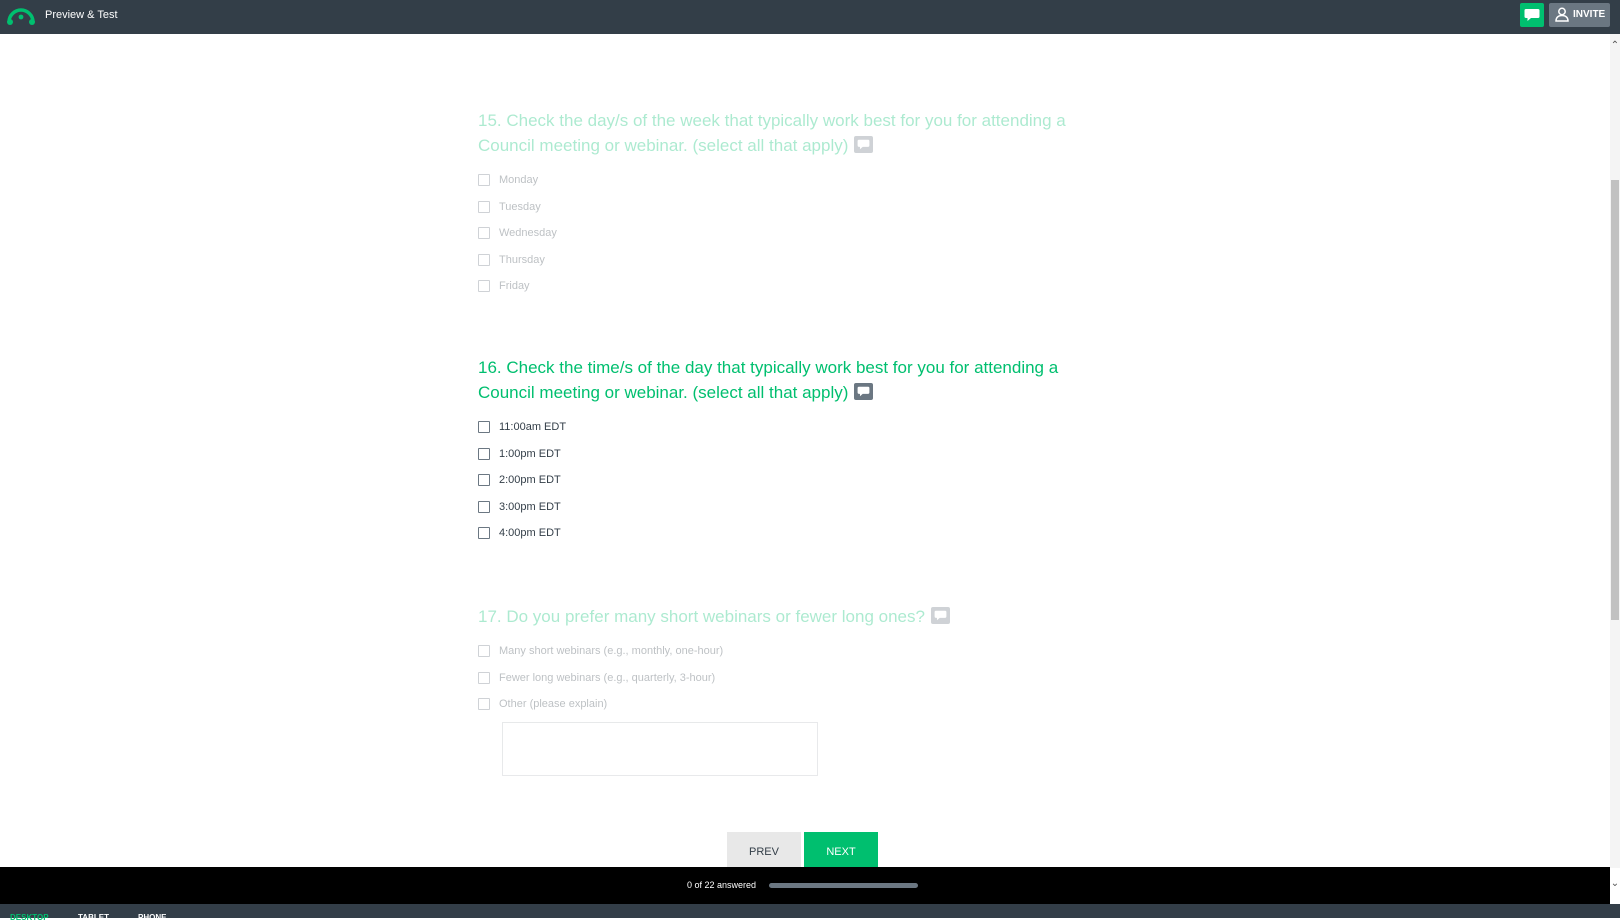  What do you see at coordinates (788, 207) in the screenshot?
I see `checkbox-option: Tuesday` at bounding box center [788, 207].